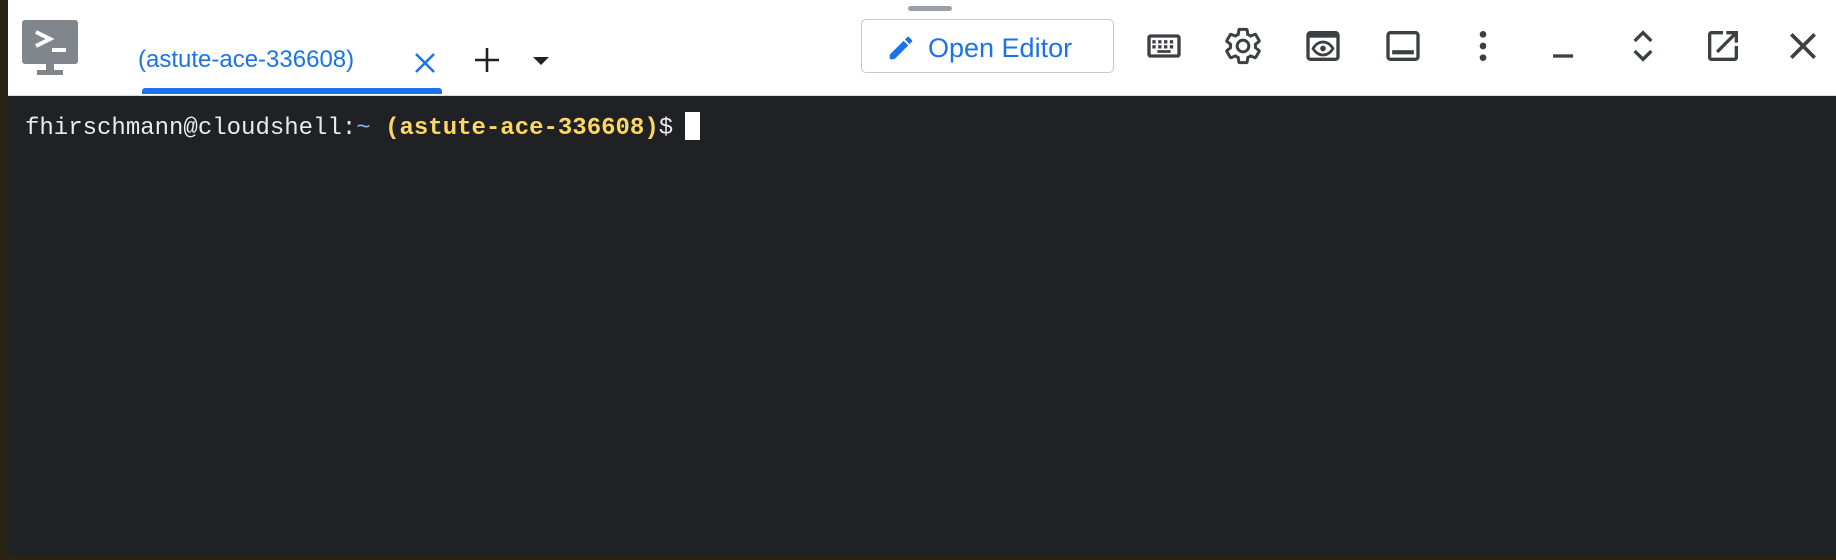 The height and width of the screenshot is (560, 1836). What do you see at coordinates (666, 128) in the screenshot?
I see `prompt-symbol: $` at bounding box center [666, 128].